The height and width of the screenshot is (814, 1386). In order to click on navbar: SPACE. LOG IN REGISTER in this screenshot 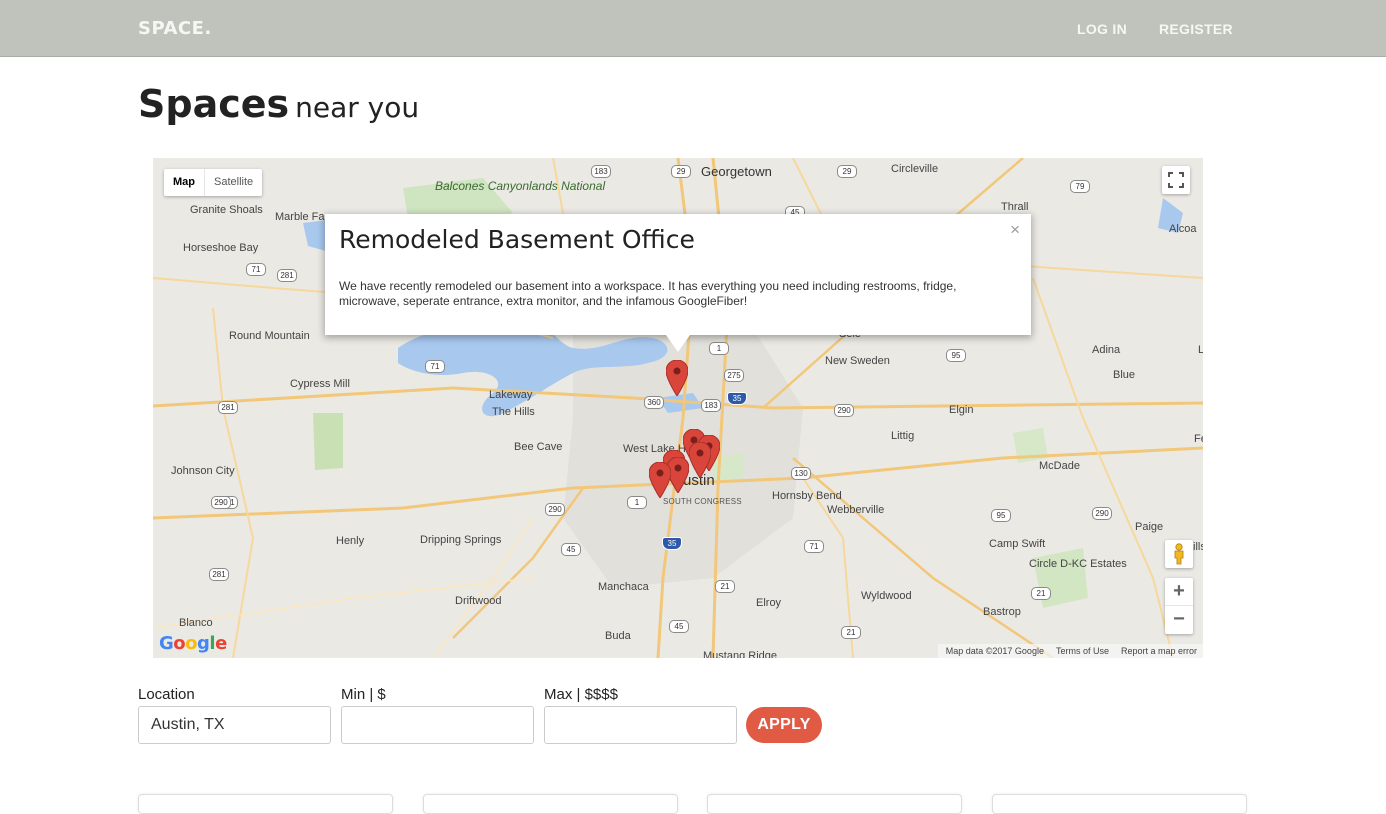, I will do `click(693, 28)`.